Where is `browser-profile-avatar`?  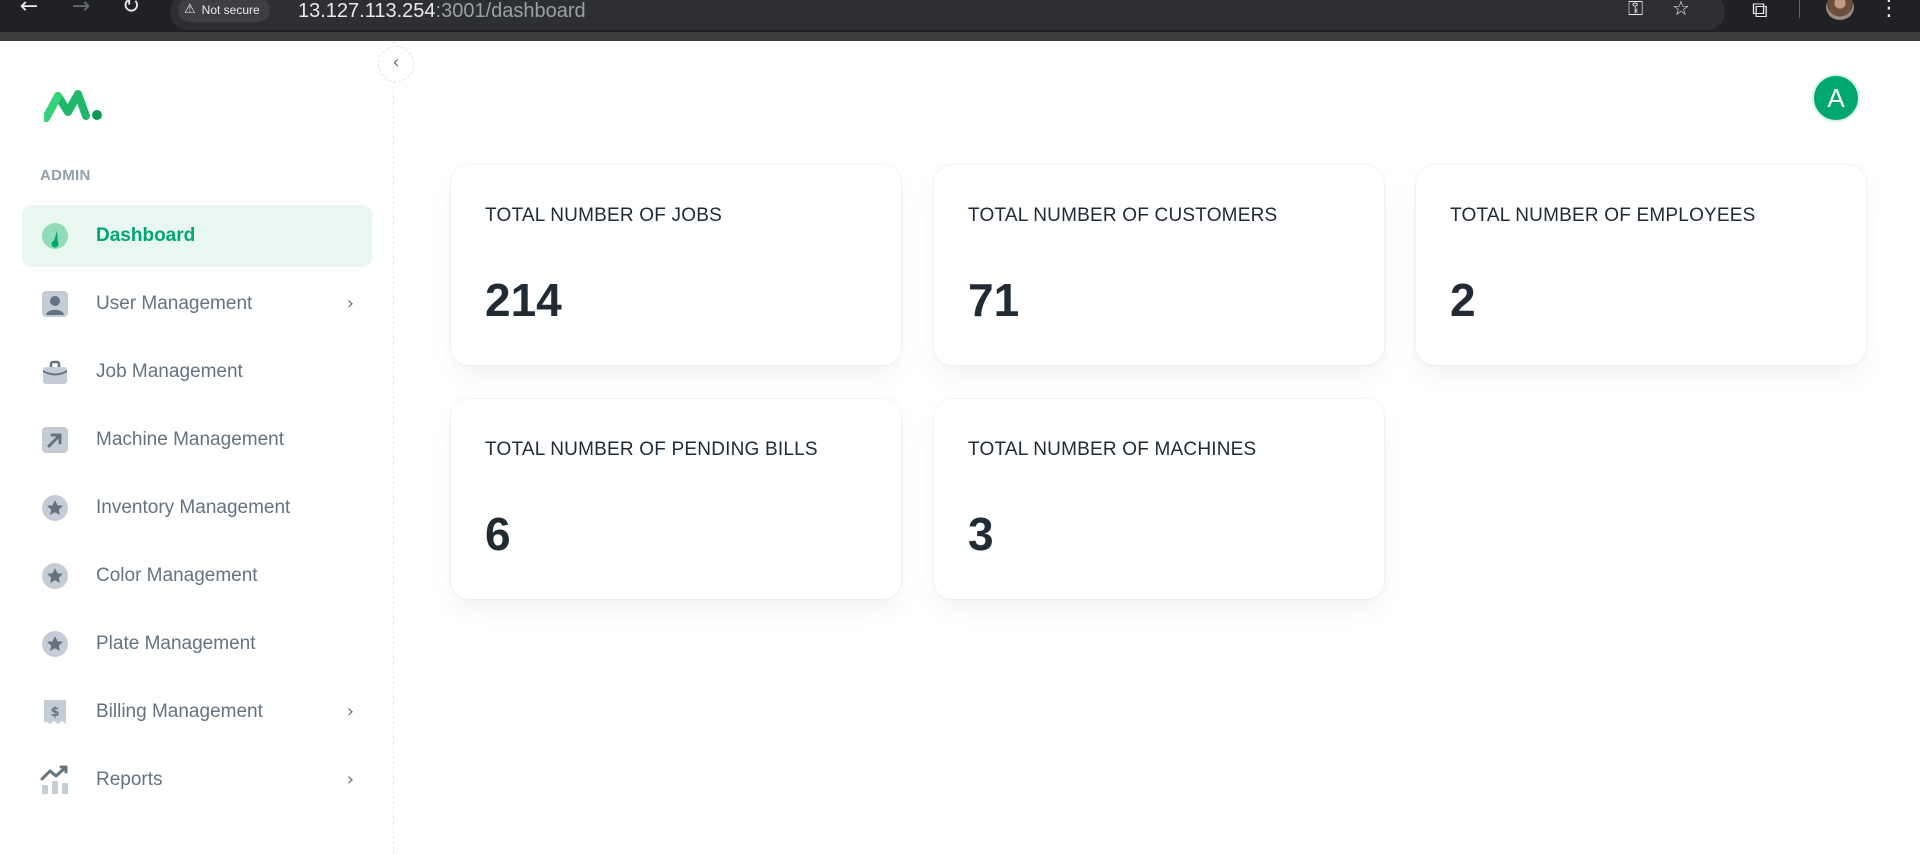
browser-profile-avatar is located at coordinates (1840, 10).